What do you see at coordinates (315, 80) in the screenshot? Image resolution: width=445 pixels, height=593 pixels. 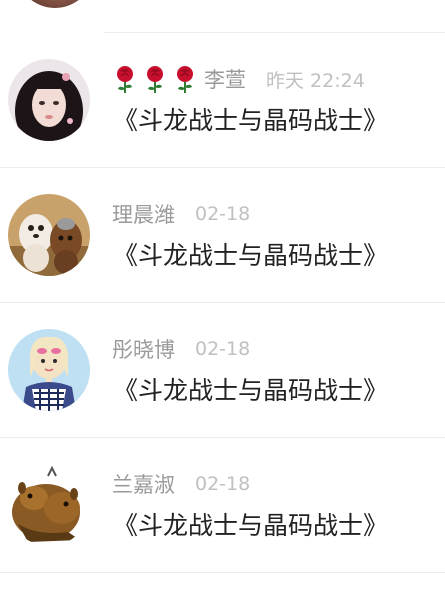 I see `comment-time: 昨天 22:24` at bounding box center [315, 80].